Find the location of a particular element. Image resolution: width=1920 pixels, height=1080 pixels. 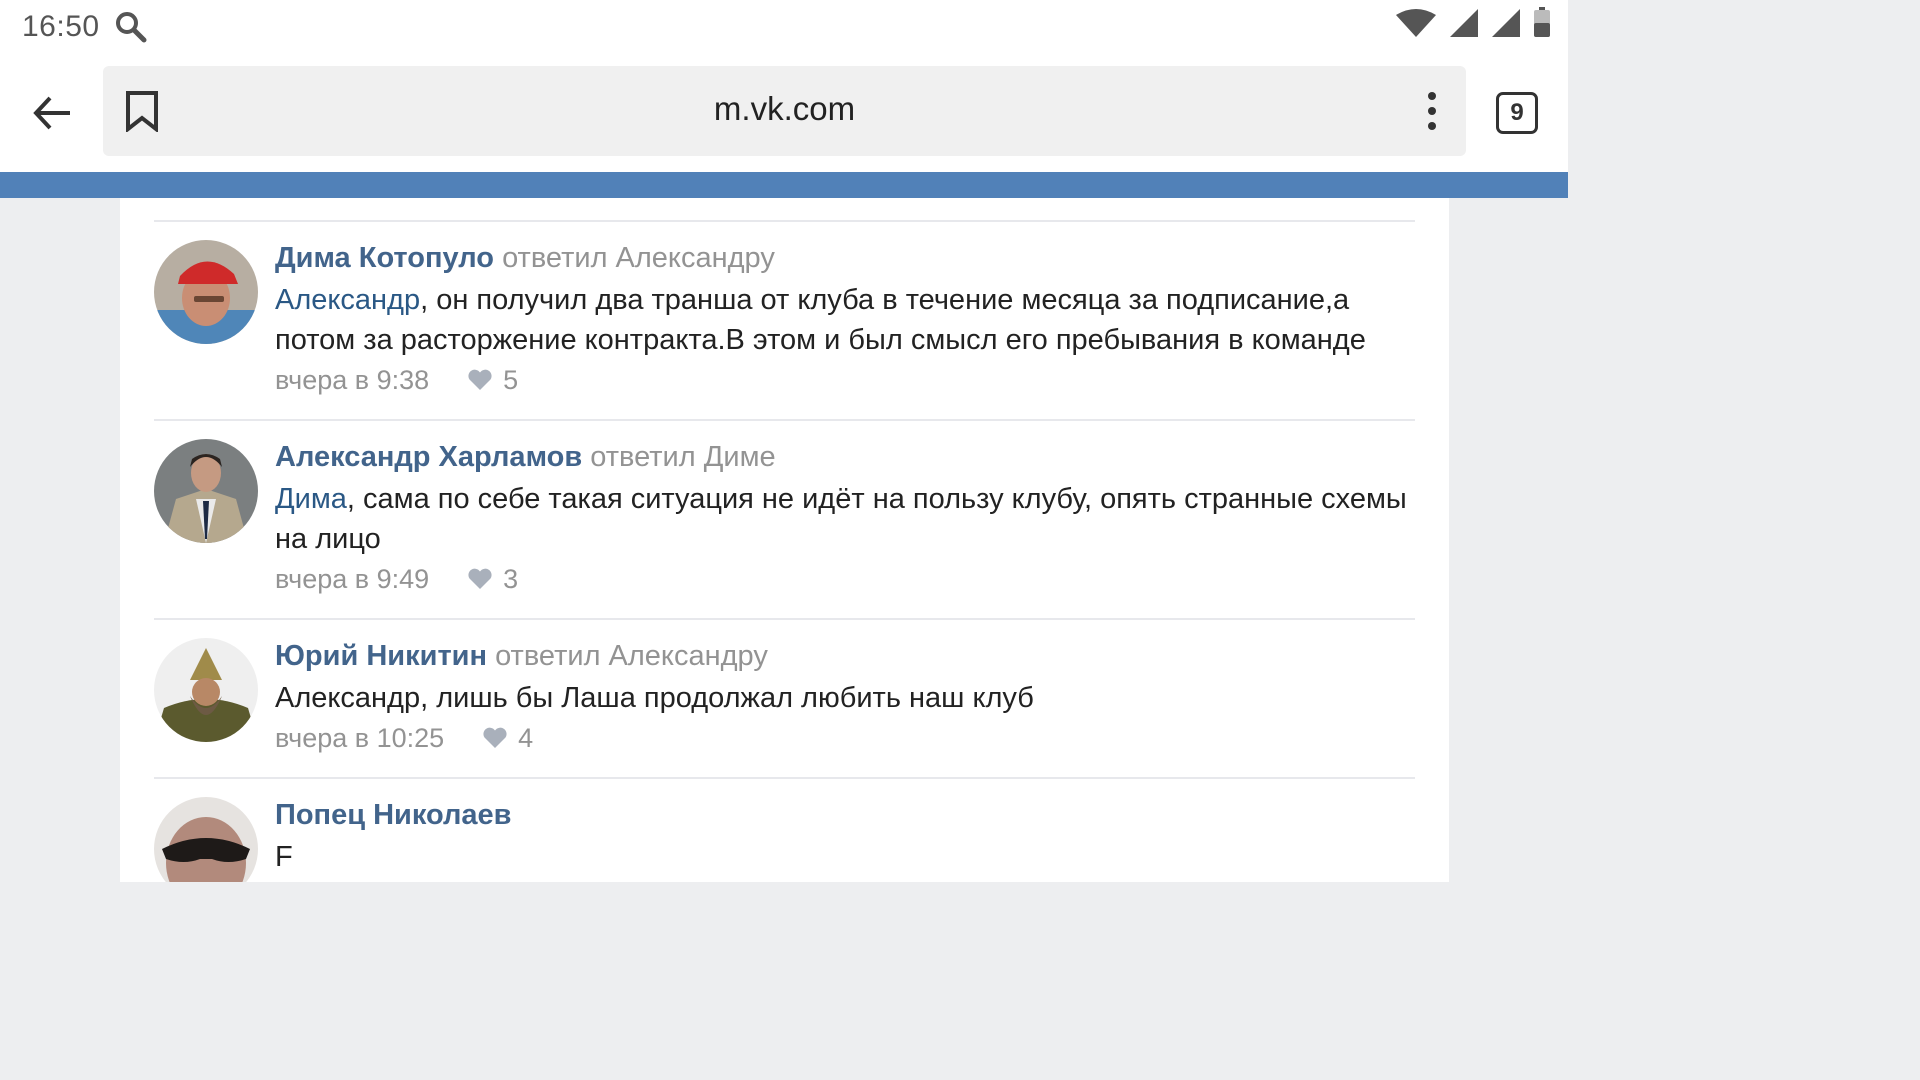

like-button: 4 is located at coordinates (507, 738).